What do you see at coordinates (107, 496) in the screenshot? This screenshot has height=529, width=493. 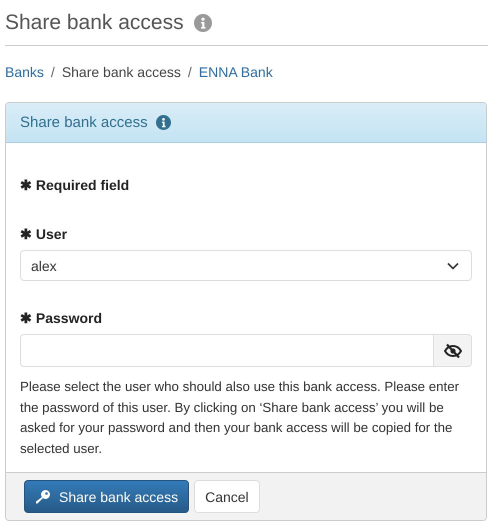 I see `share-button: Share bank access` at bounding box center [107, 496].